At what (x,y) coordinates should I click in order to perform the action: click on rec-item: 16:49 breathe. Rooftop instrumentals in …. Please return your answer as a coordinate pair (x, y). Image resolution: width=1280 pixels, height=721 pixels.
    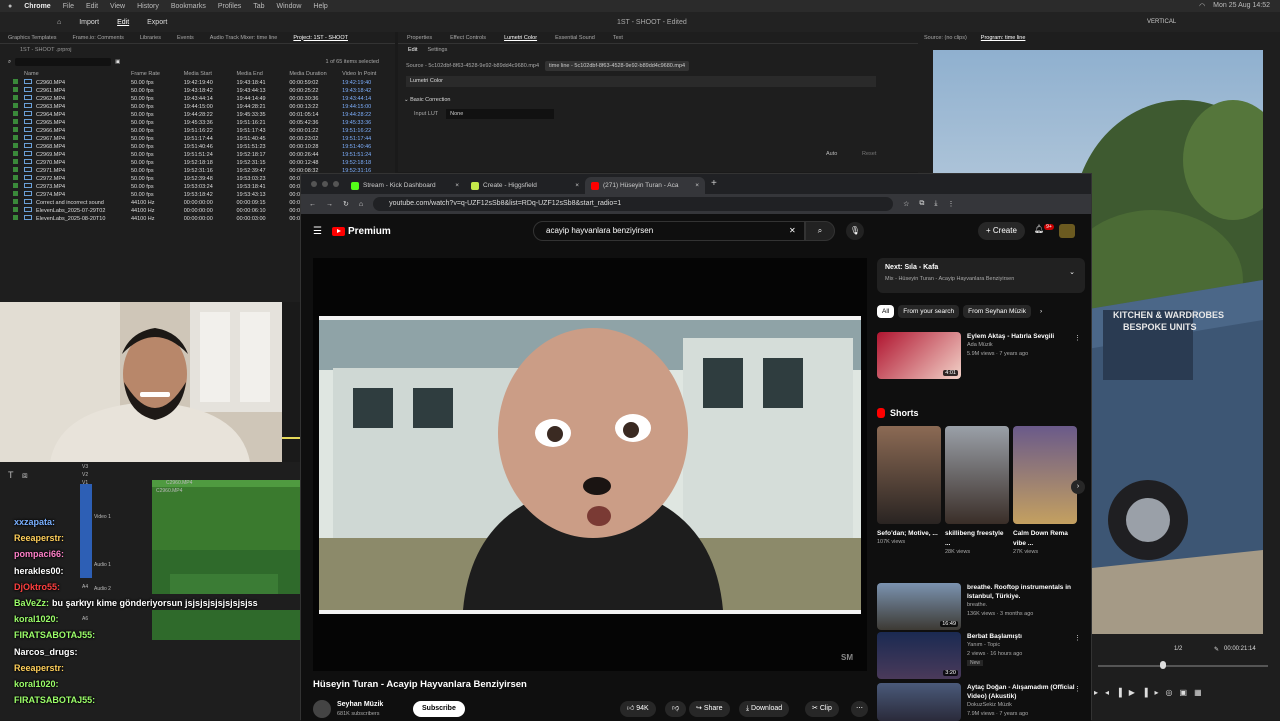
    Looking at the image, I should click on (981, 606).